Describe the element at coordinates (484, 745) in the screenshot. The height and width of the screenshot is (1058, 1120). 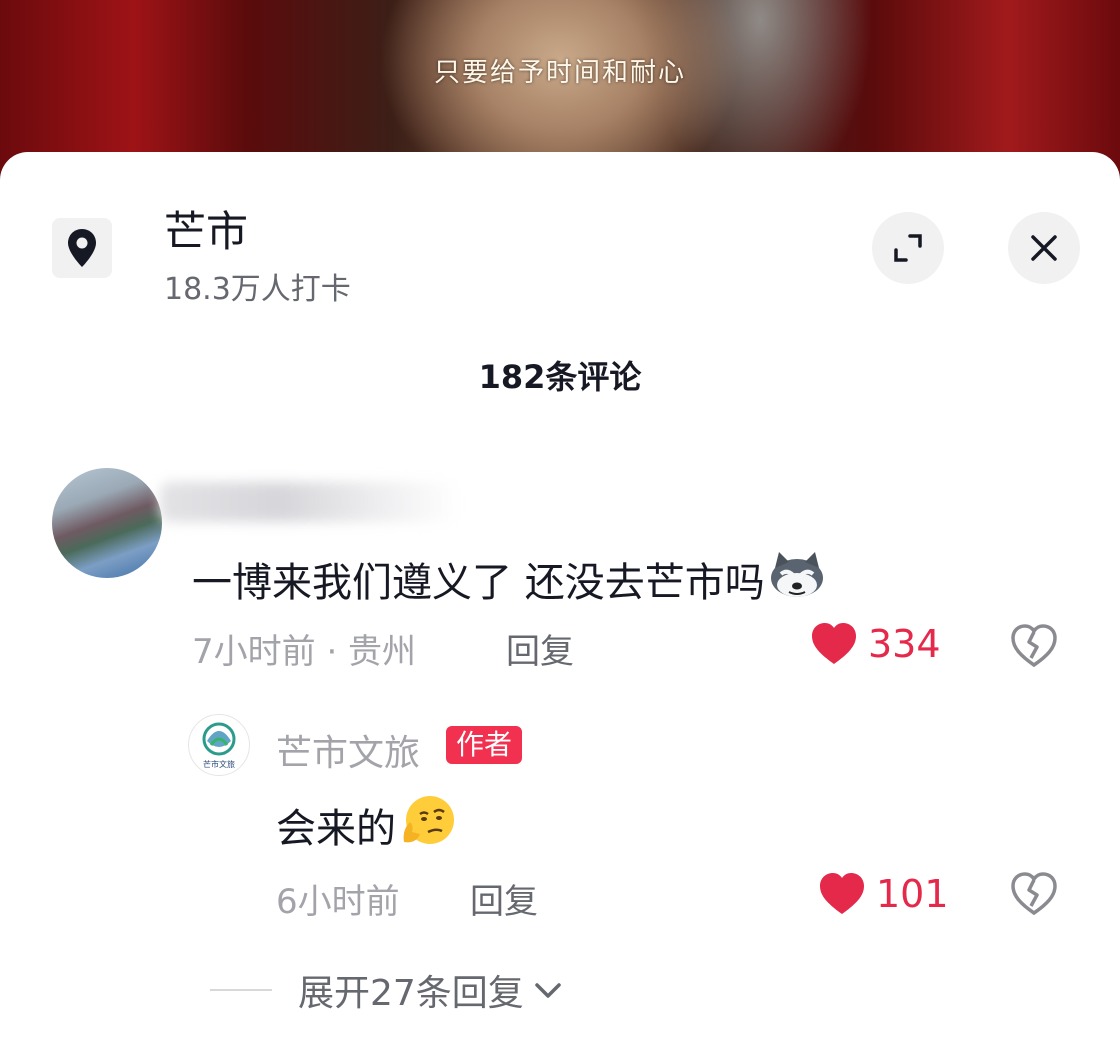
I see `author-badge: 作者` at that location.